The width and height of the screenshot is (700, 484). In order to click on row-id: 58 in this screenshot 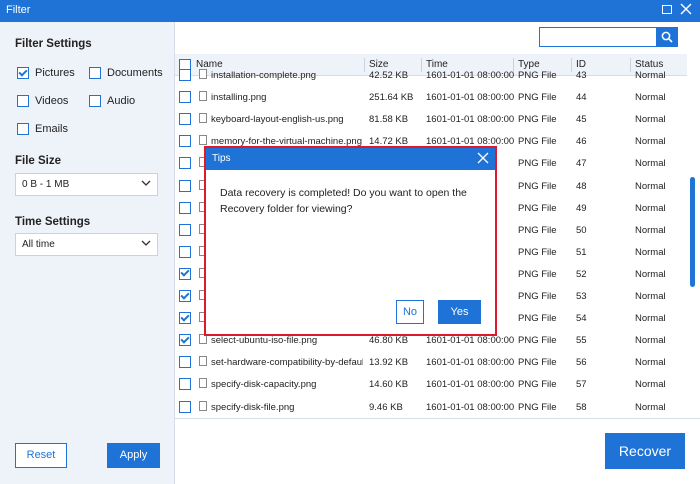, I will do `click(581, 407)`.